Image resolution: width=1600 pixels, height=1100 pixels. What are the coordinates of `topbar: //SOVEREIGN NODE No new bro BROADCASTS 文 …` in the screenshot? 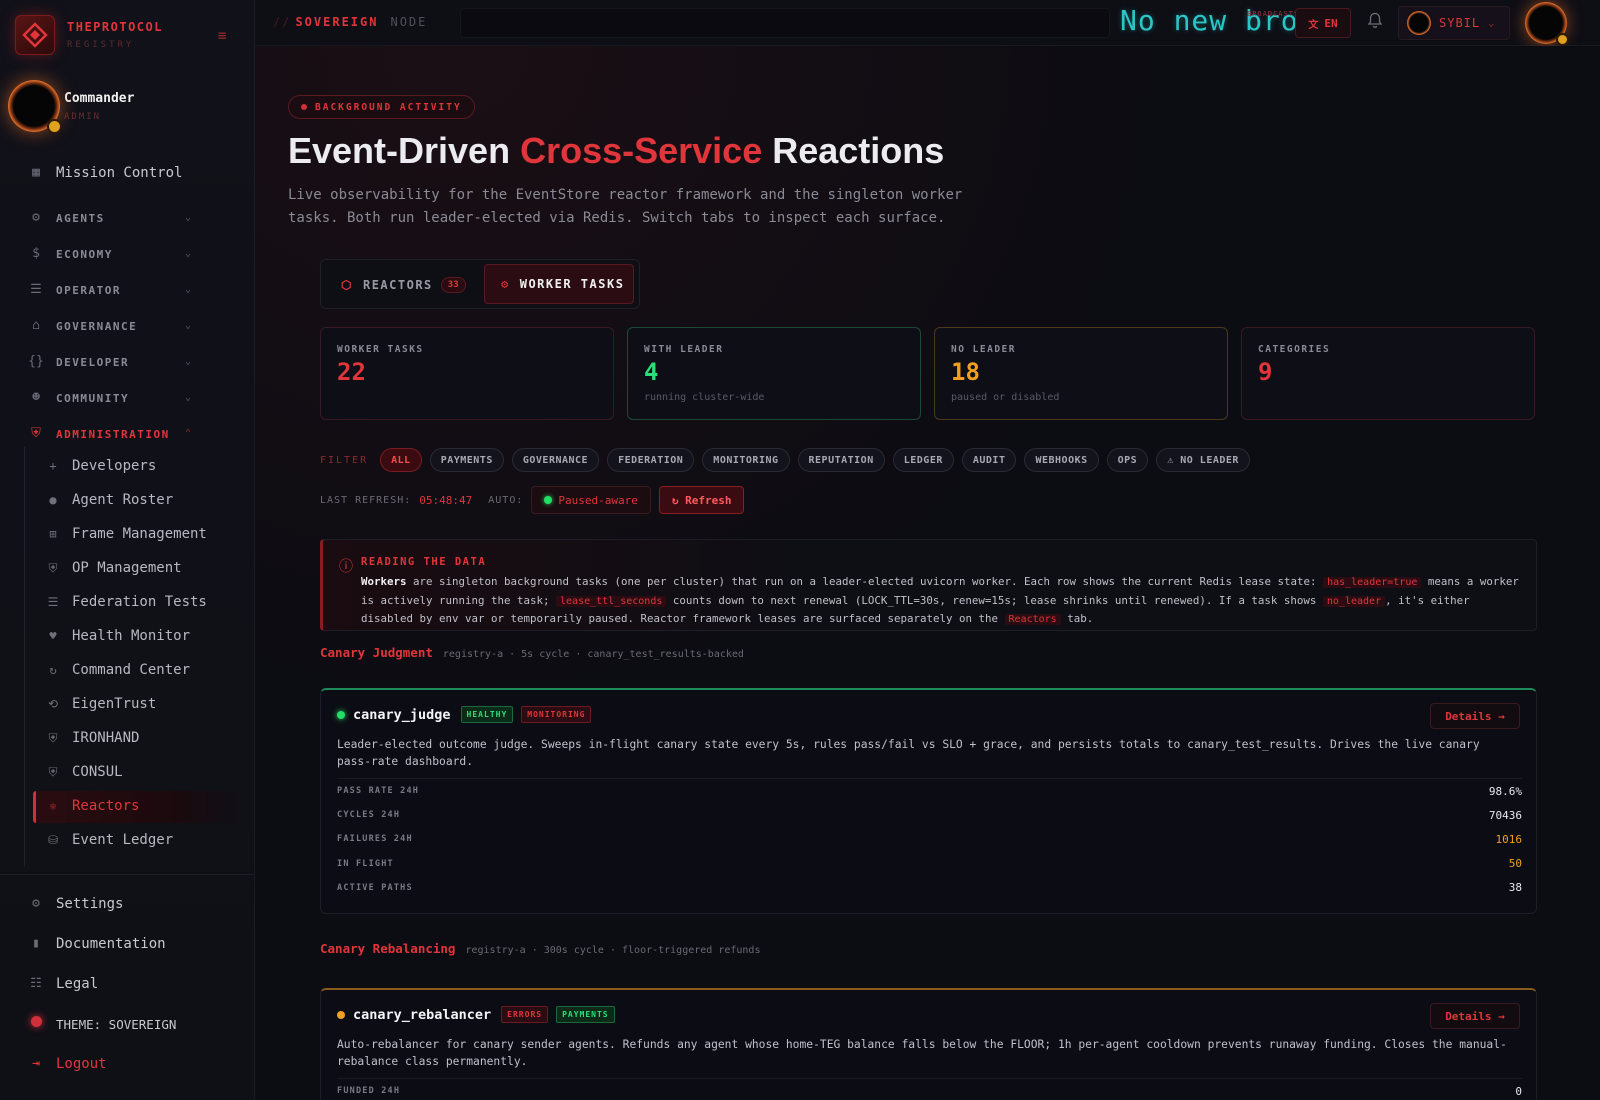 It's located at (927, 23).